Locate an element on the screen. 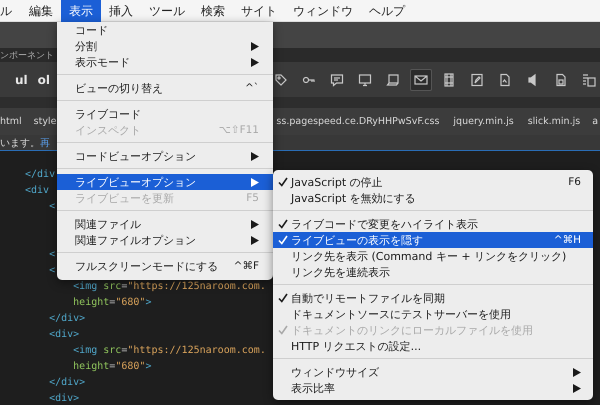 The image size is (600, 405). info-link: 再 is located at coordinates (45, 143).